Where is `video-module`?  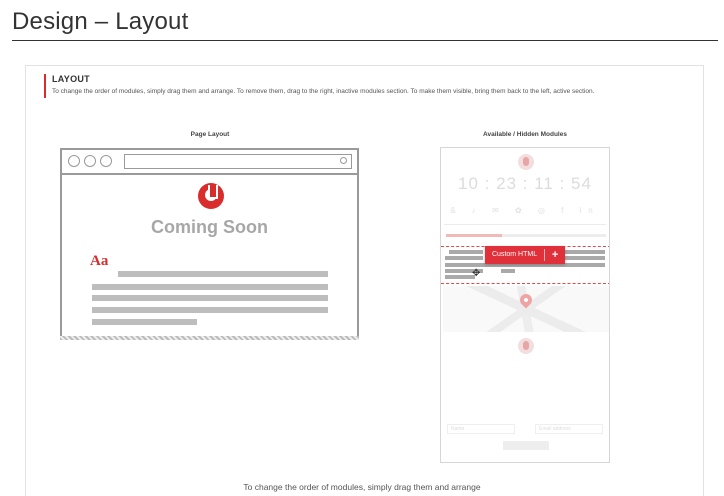
video-module is located at coordinates (525, 462).